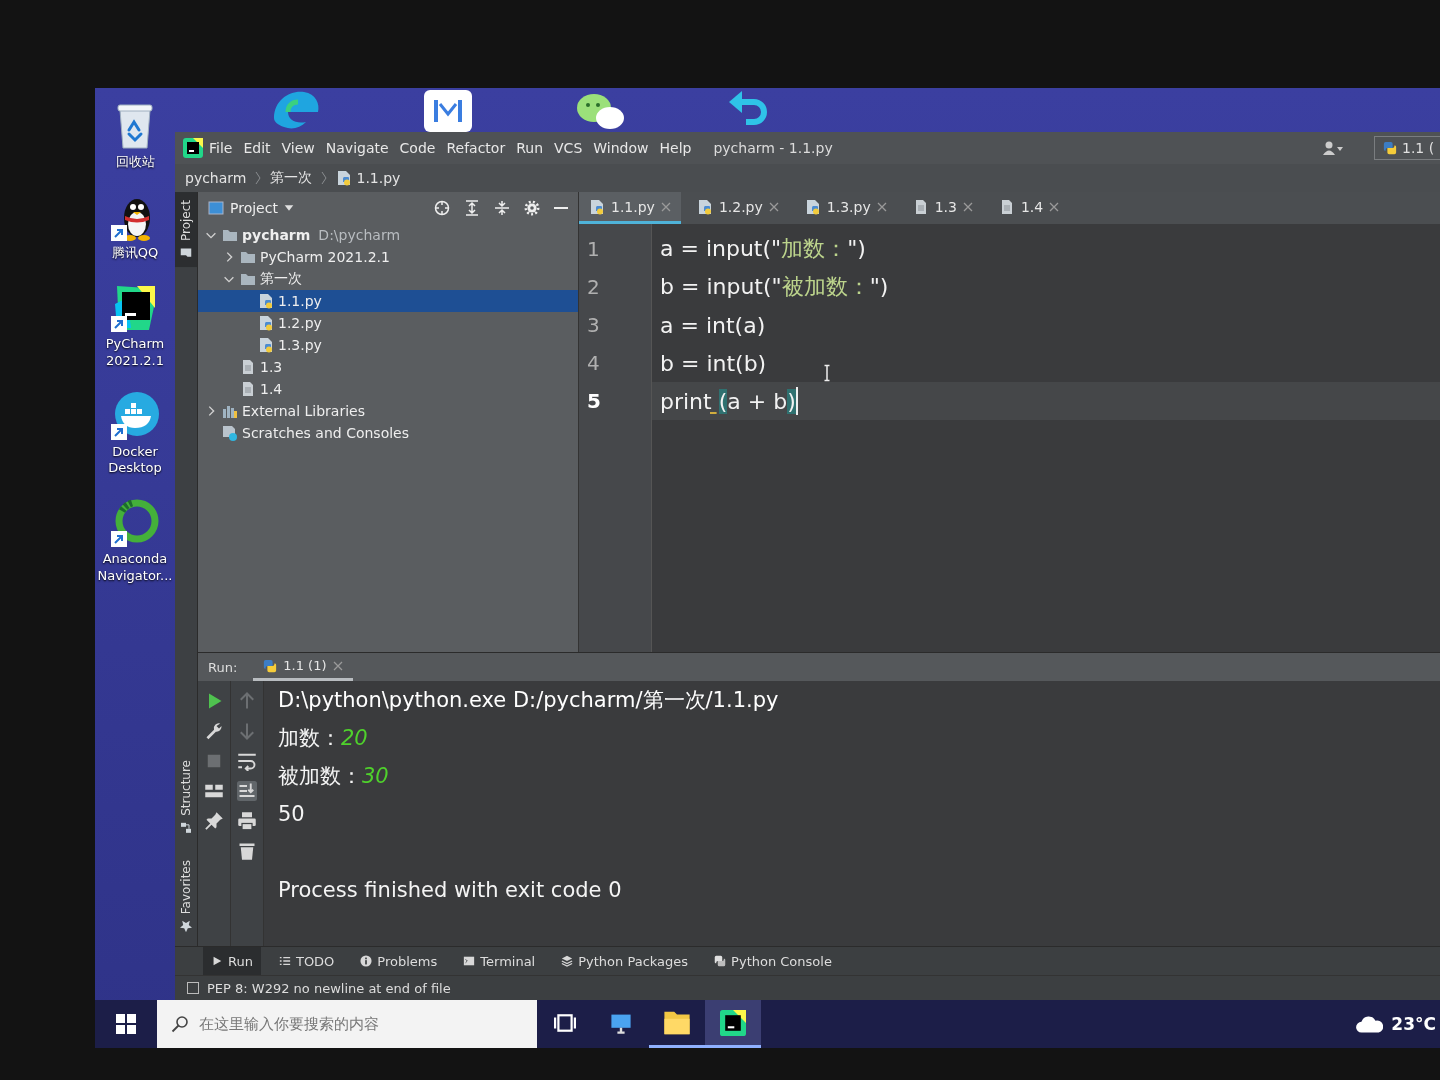  Describe the element at coordinates (270, 665) in the screenshot. I see `python-icon` at that location.